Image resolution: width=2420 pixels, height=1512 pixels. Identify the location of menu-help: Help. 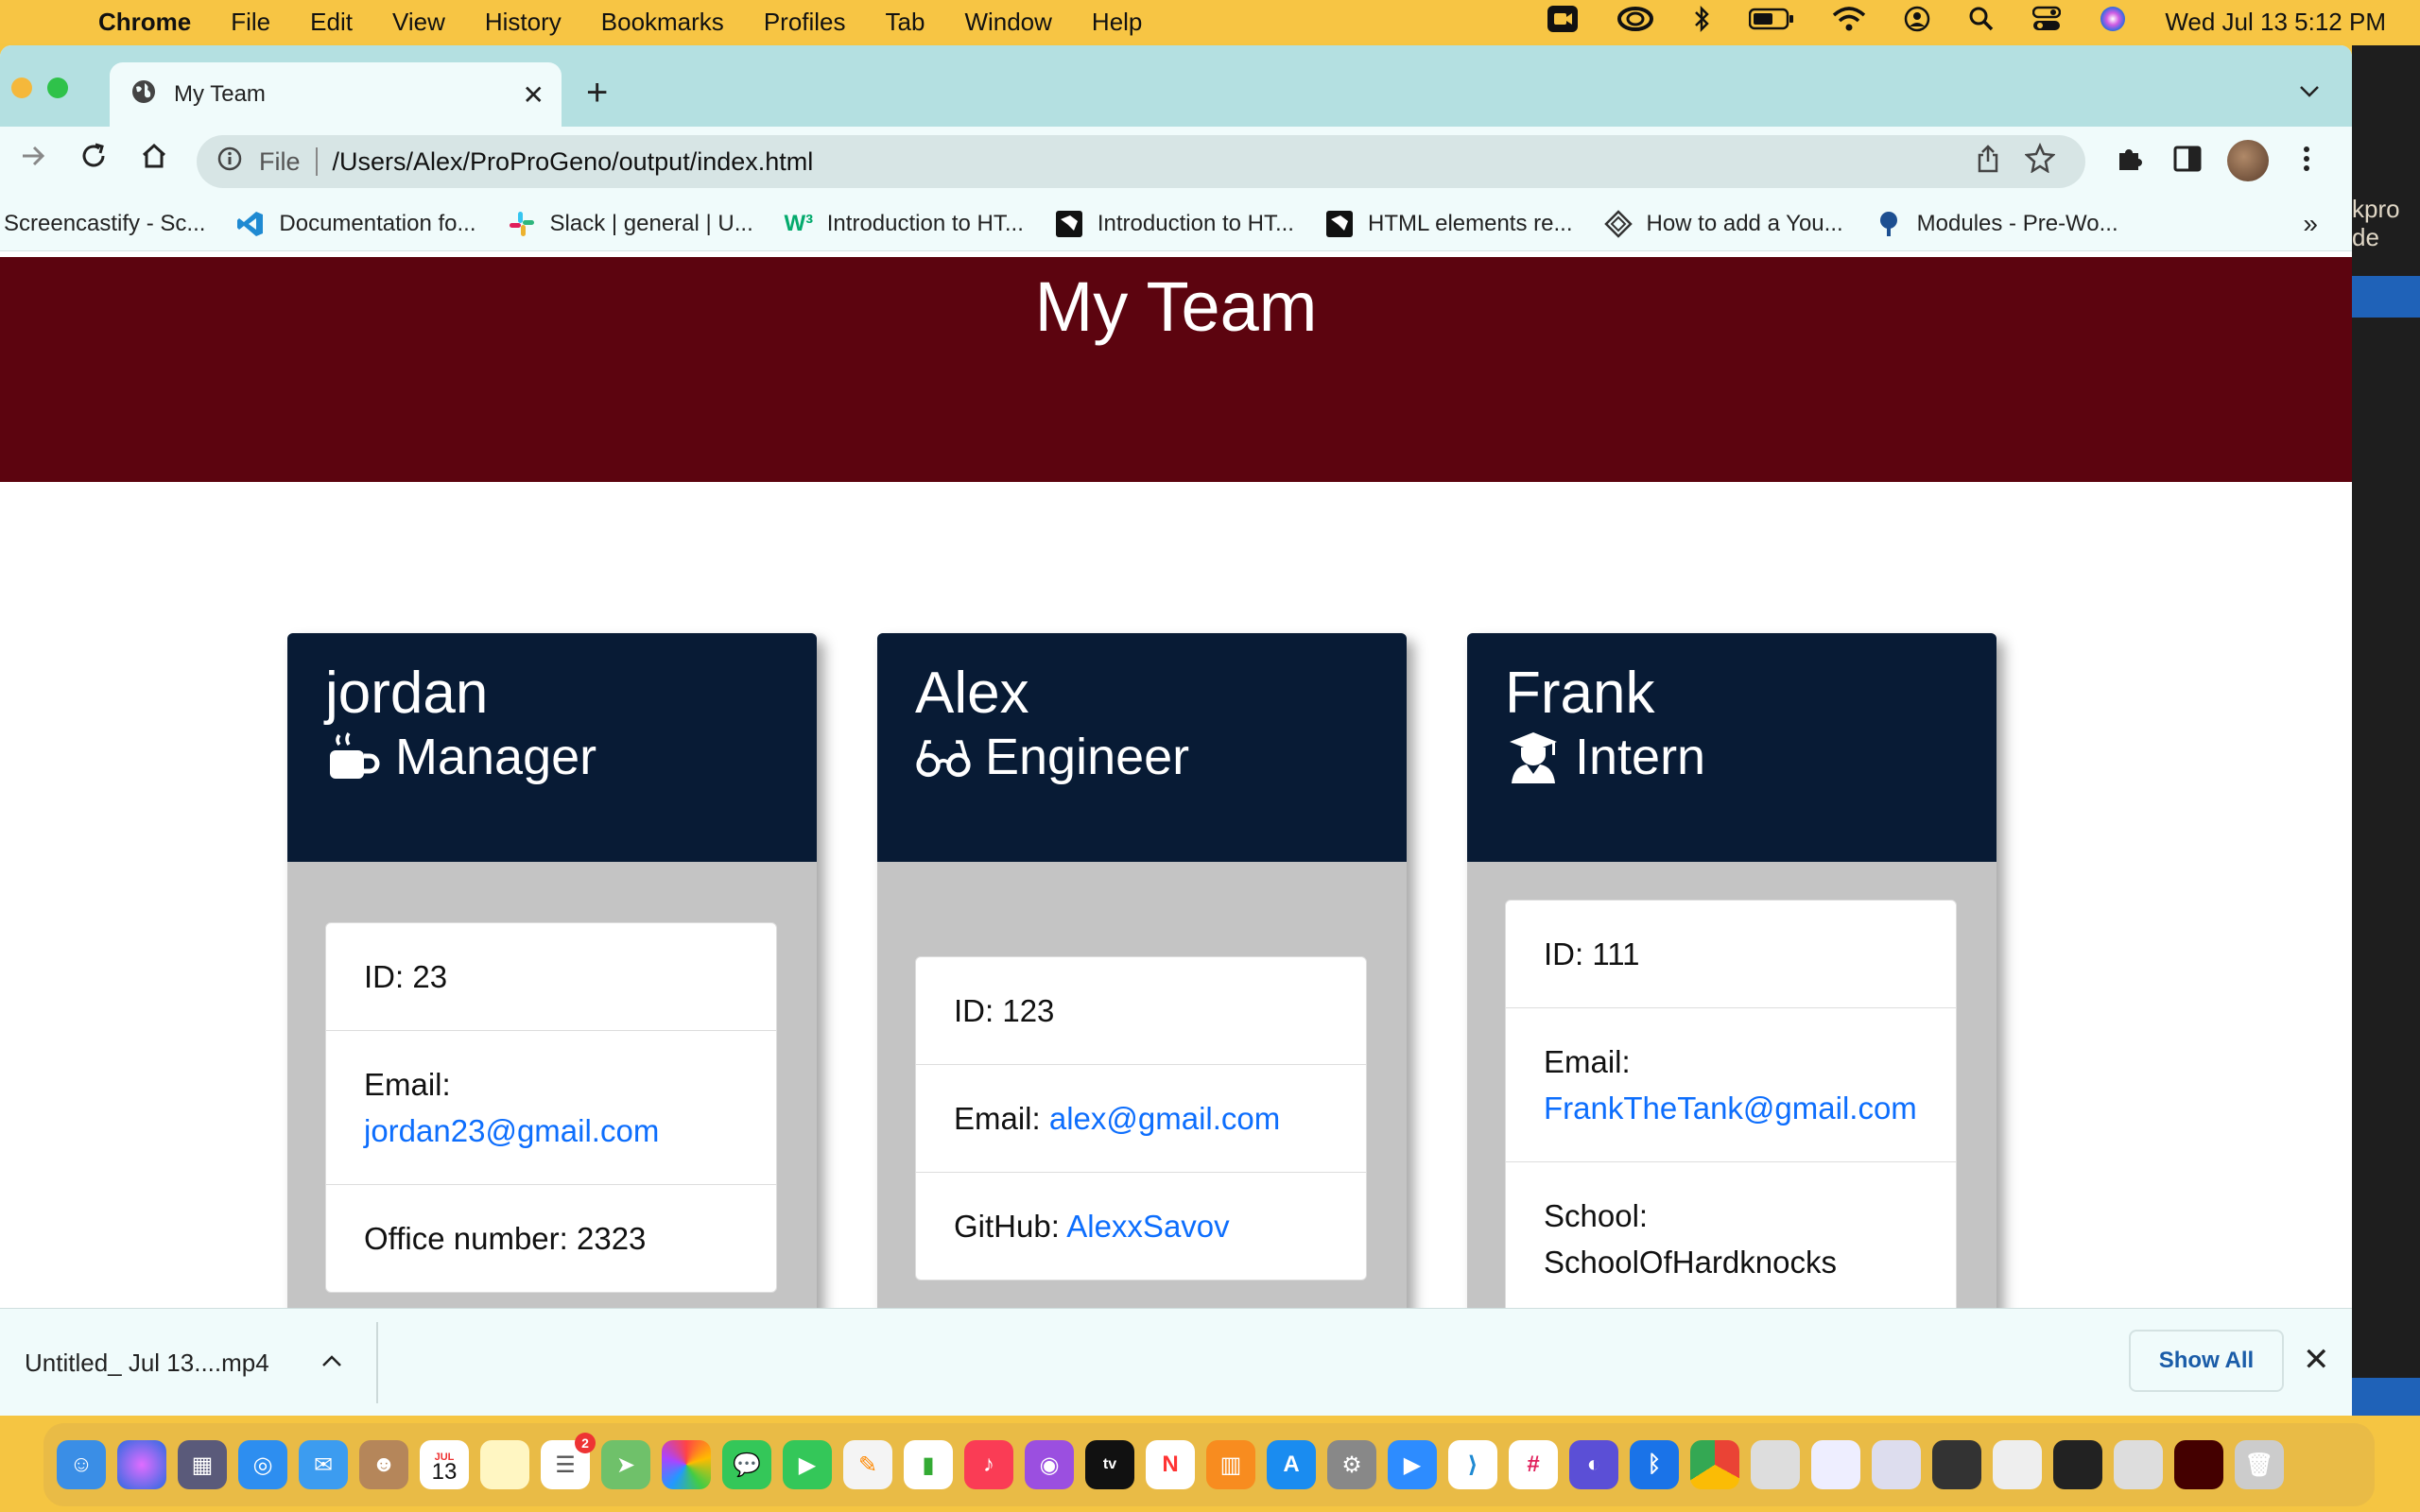
(1117, 22).